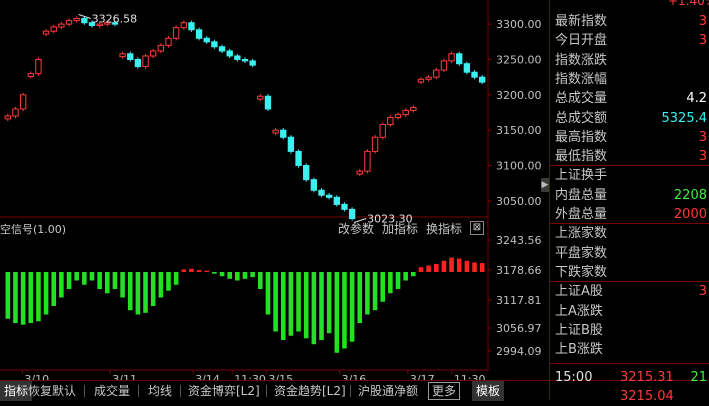  I want to click on close-indicator-icon: ⊠, so click(477, 228).